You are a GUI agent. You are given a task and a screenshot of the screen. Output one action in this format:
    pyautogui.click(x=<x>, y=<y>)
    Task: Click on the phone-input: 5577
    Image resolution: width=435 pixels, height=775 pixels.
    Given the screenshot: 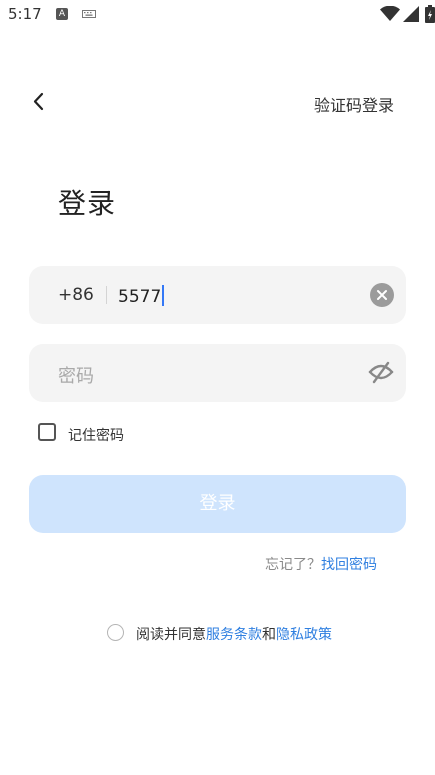 What is the action you would take?
    pyautogui.click(x=141, y=296)
    